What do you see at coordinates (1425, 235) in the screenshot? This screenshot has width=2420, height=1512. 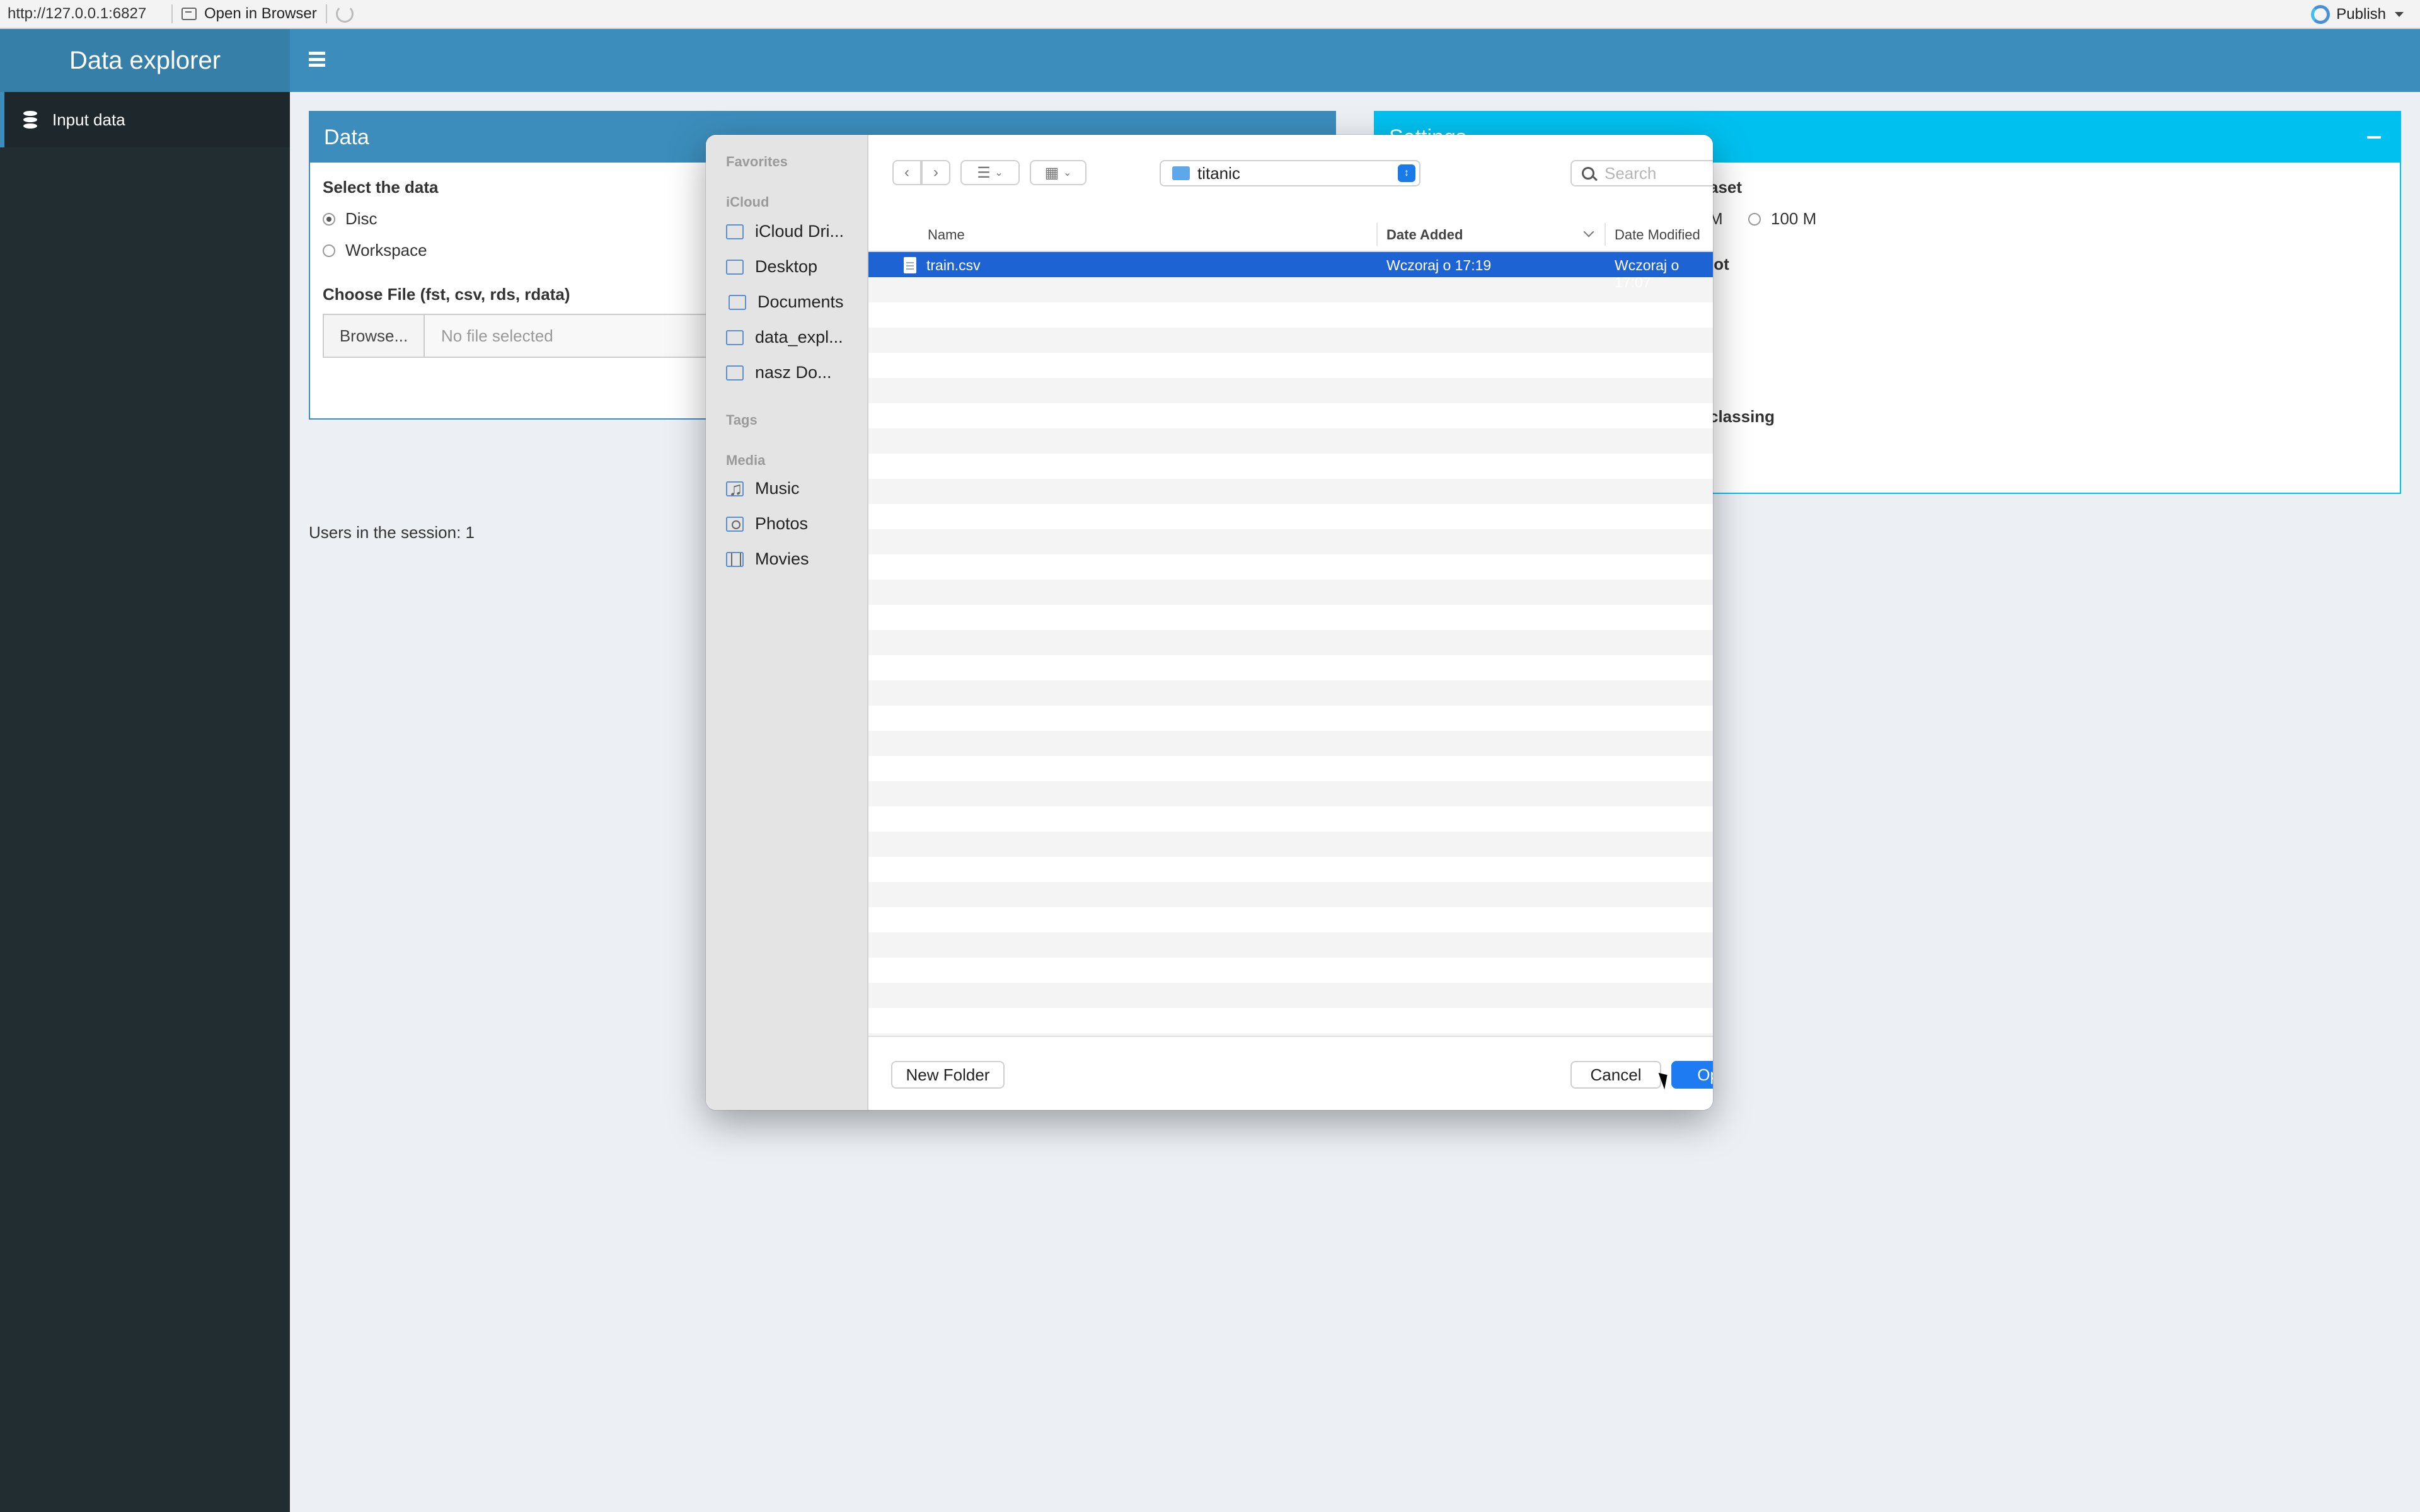 I see `column-date-added: Date Added` at bounding box center [1425, 235].